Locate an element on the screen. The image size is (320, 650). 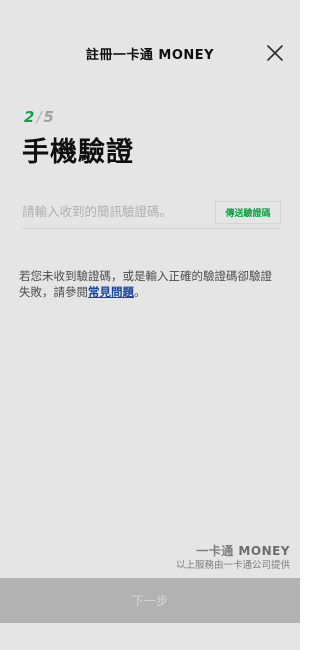
verification-input-row: 傳送驗證碼 is located at coordinates (151, 212).